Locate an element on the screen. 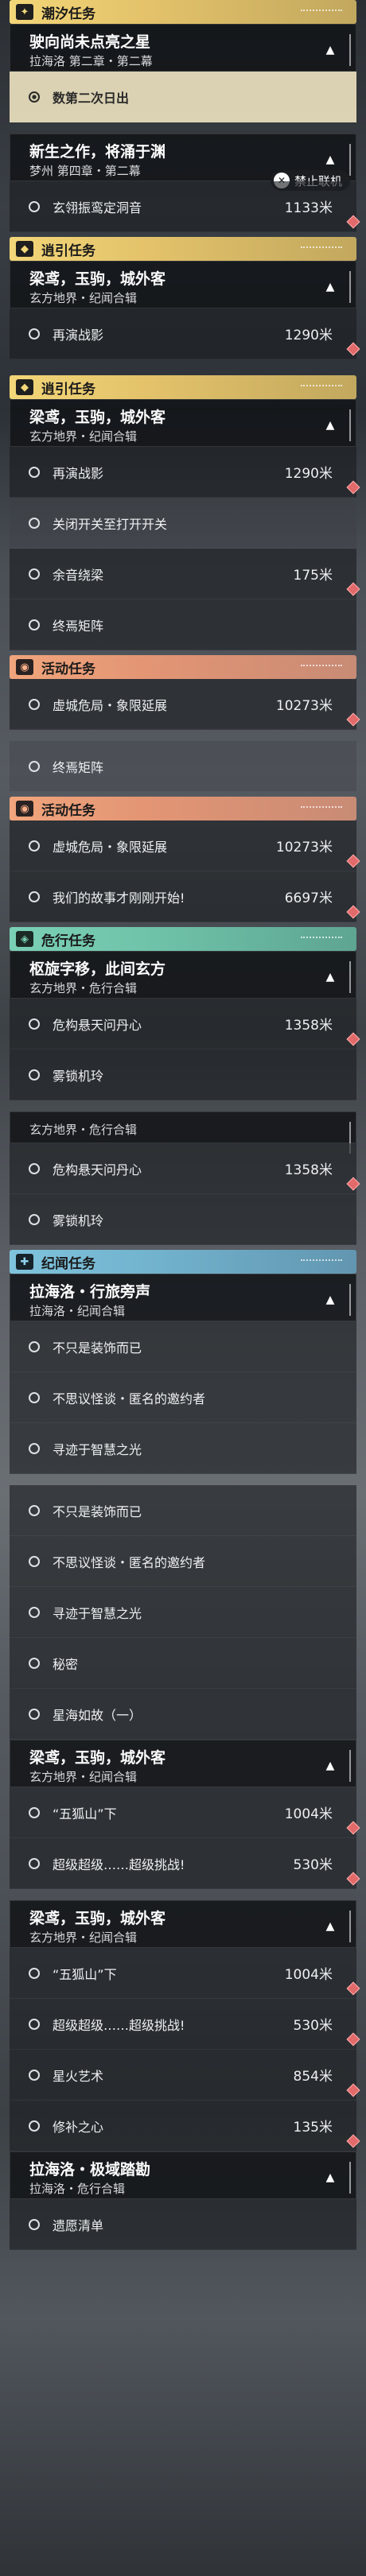 The image size is (366, 2576). waypoint-gem-icon is located at coordinates (353, 487).